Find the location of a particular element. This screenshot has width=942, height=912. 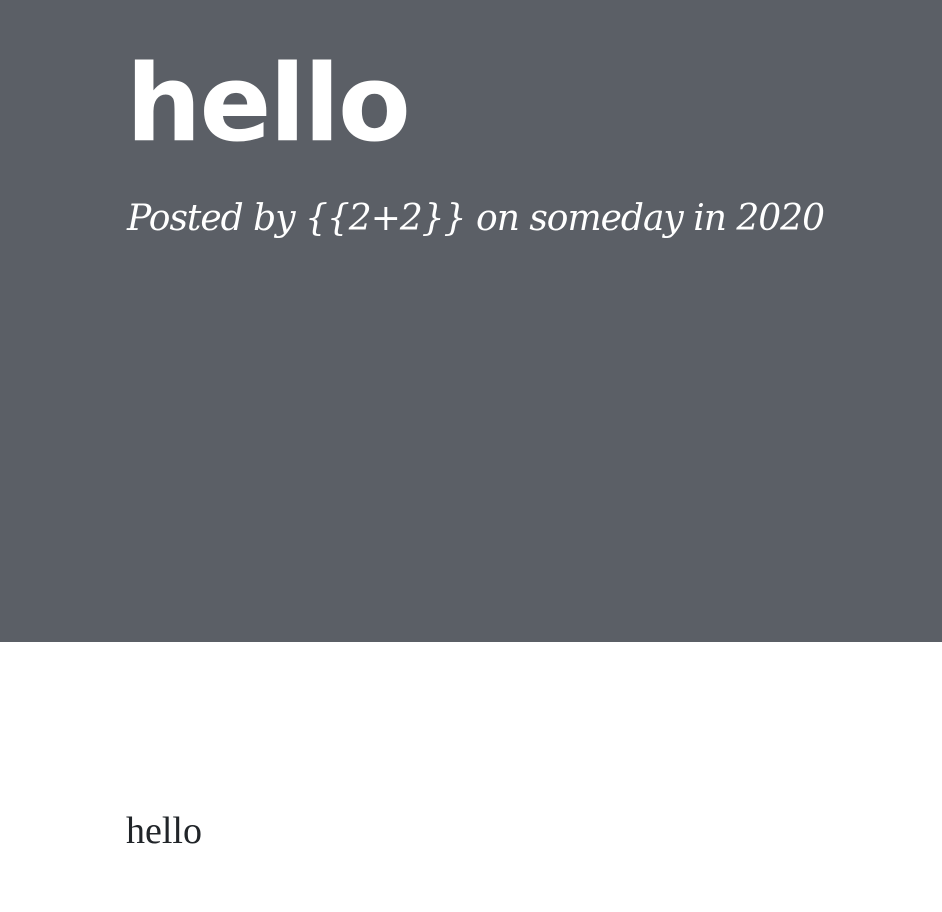

post-title: hello is located at coordinates (268, 103).